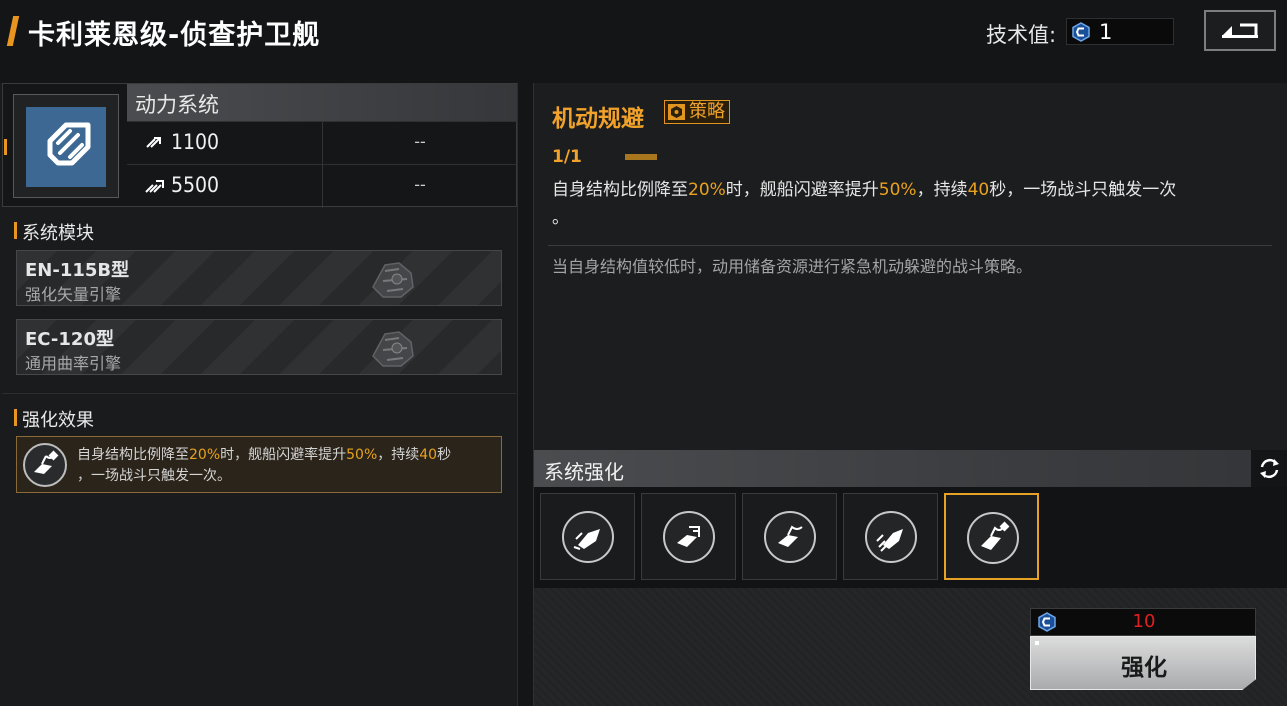  I want to click on enhance-slots, so click(910, 537).